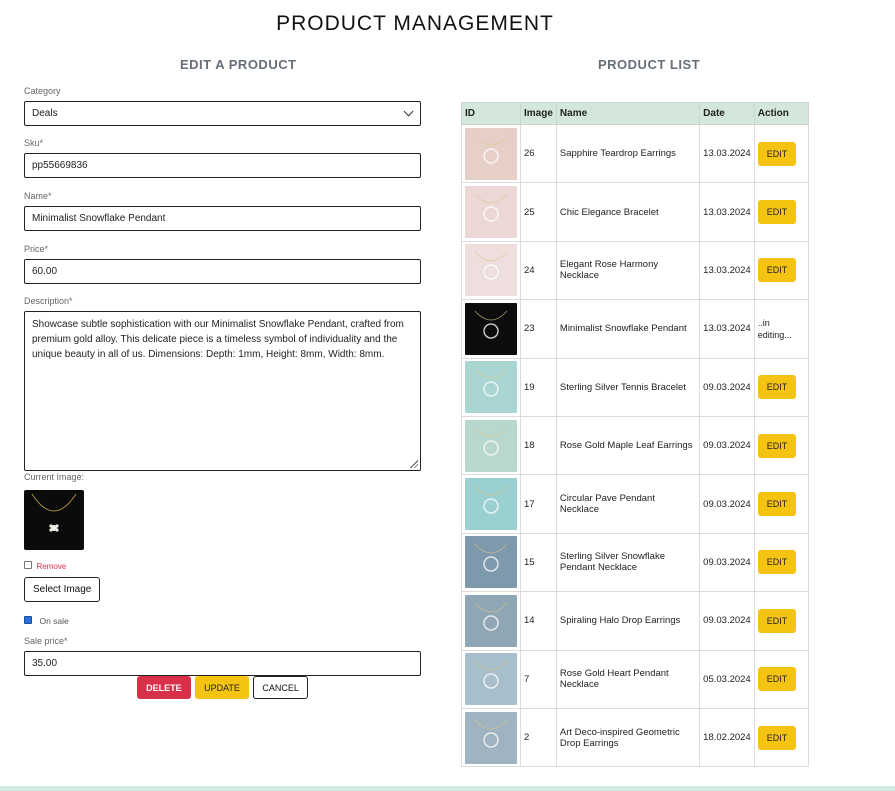 This screenshot has width=895, height=791. Describe the element at coordinates (222, 663) in the screenshot. I see `sale-price-input: 35.00` at that location.